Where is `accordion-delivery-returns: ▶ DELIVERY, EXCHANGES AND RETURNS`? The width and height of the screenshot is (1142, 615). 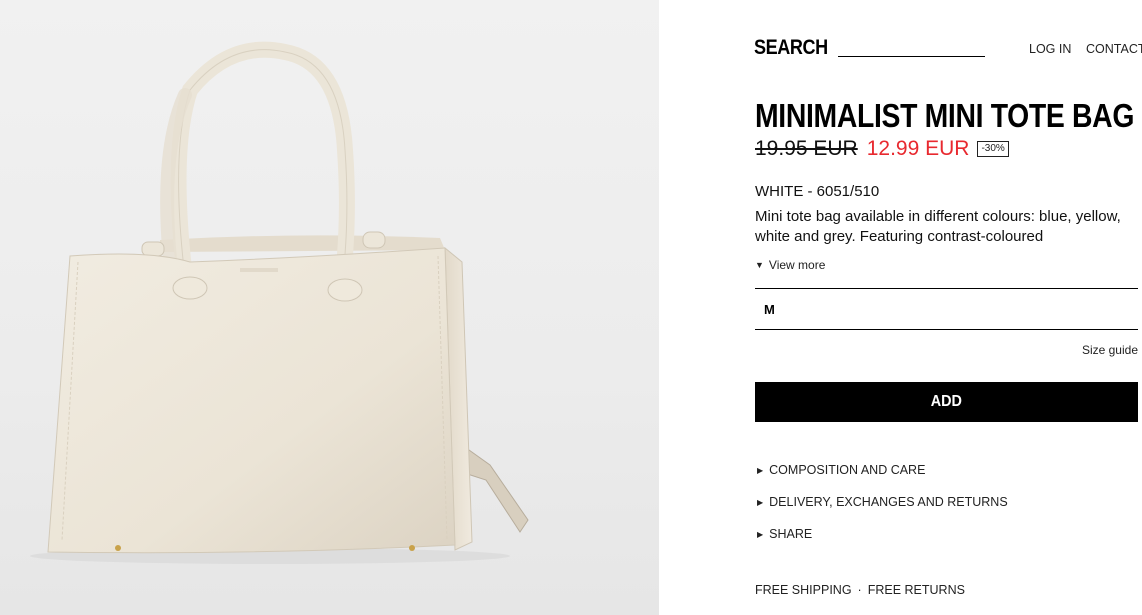
accordion-delivery-returns: ▶ DELIVERY, EXCHANGES AND RETURNS is located at coordinates (882, 502).